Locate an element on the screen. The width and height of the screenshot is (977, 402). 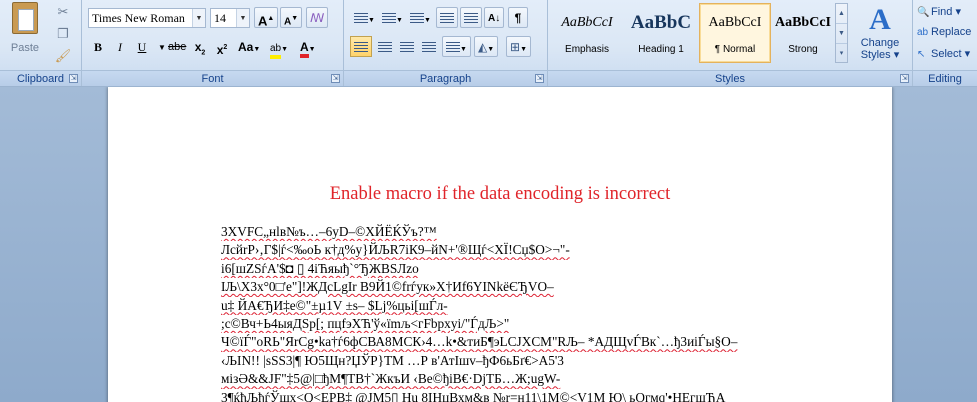
align-left-icon is located at coordinates (361, 48).